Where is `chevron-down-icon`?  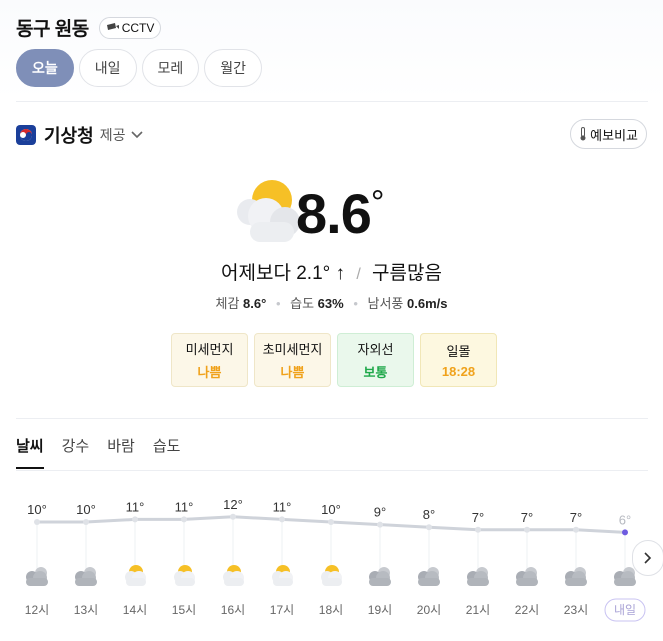
chevron-down-icon is located at coordinates (137, 135).